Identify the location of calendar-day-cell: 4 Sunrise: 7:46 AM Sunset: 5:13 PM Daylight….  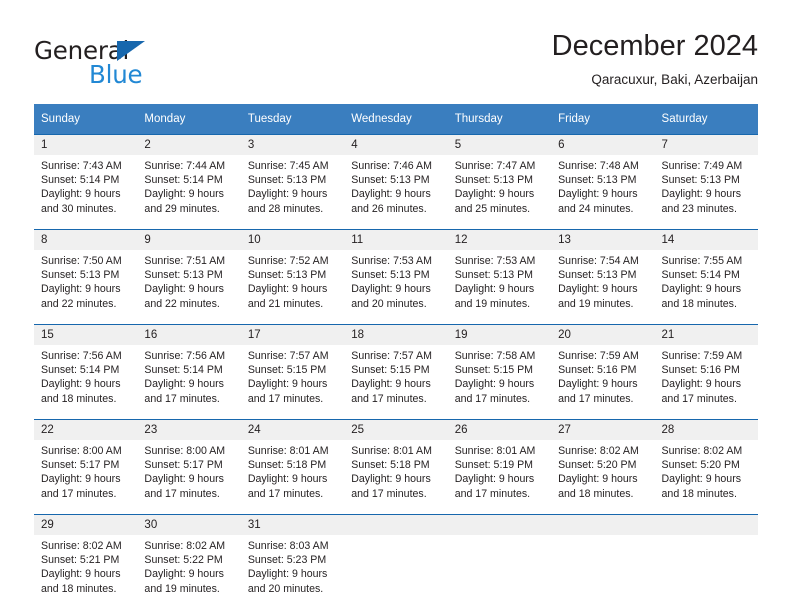
(396, 182).